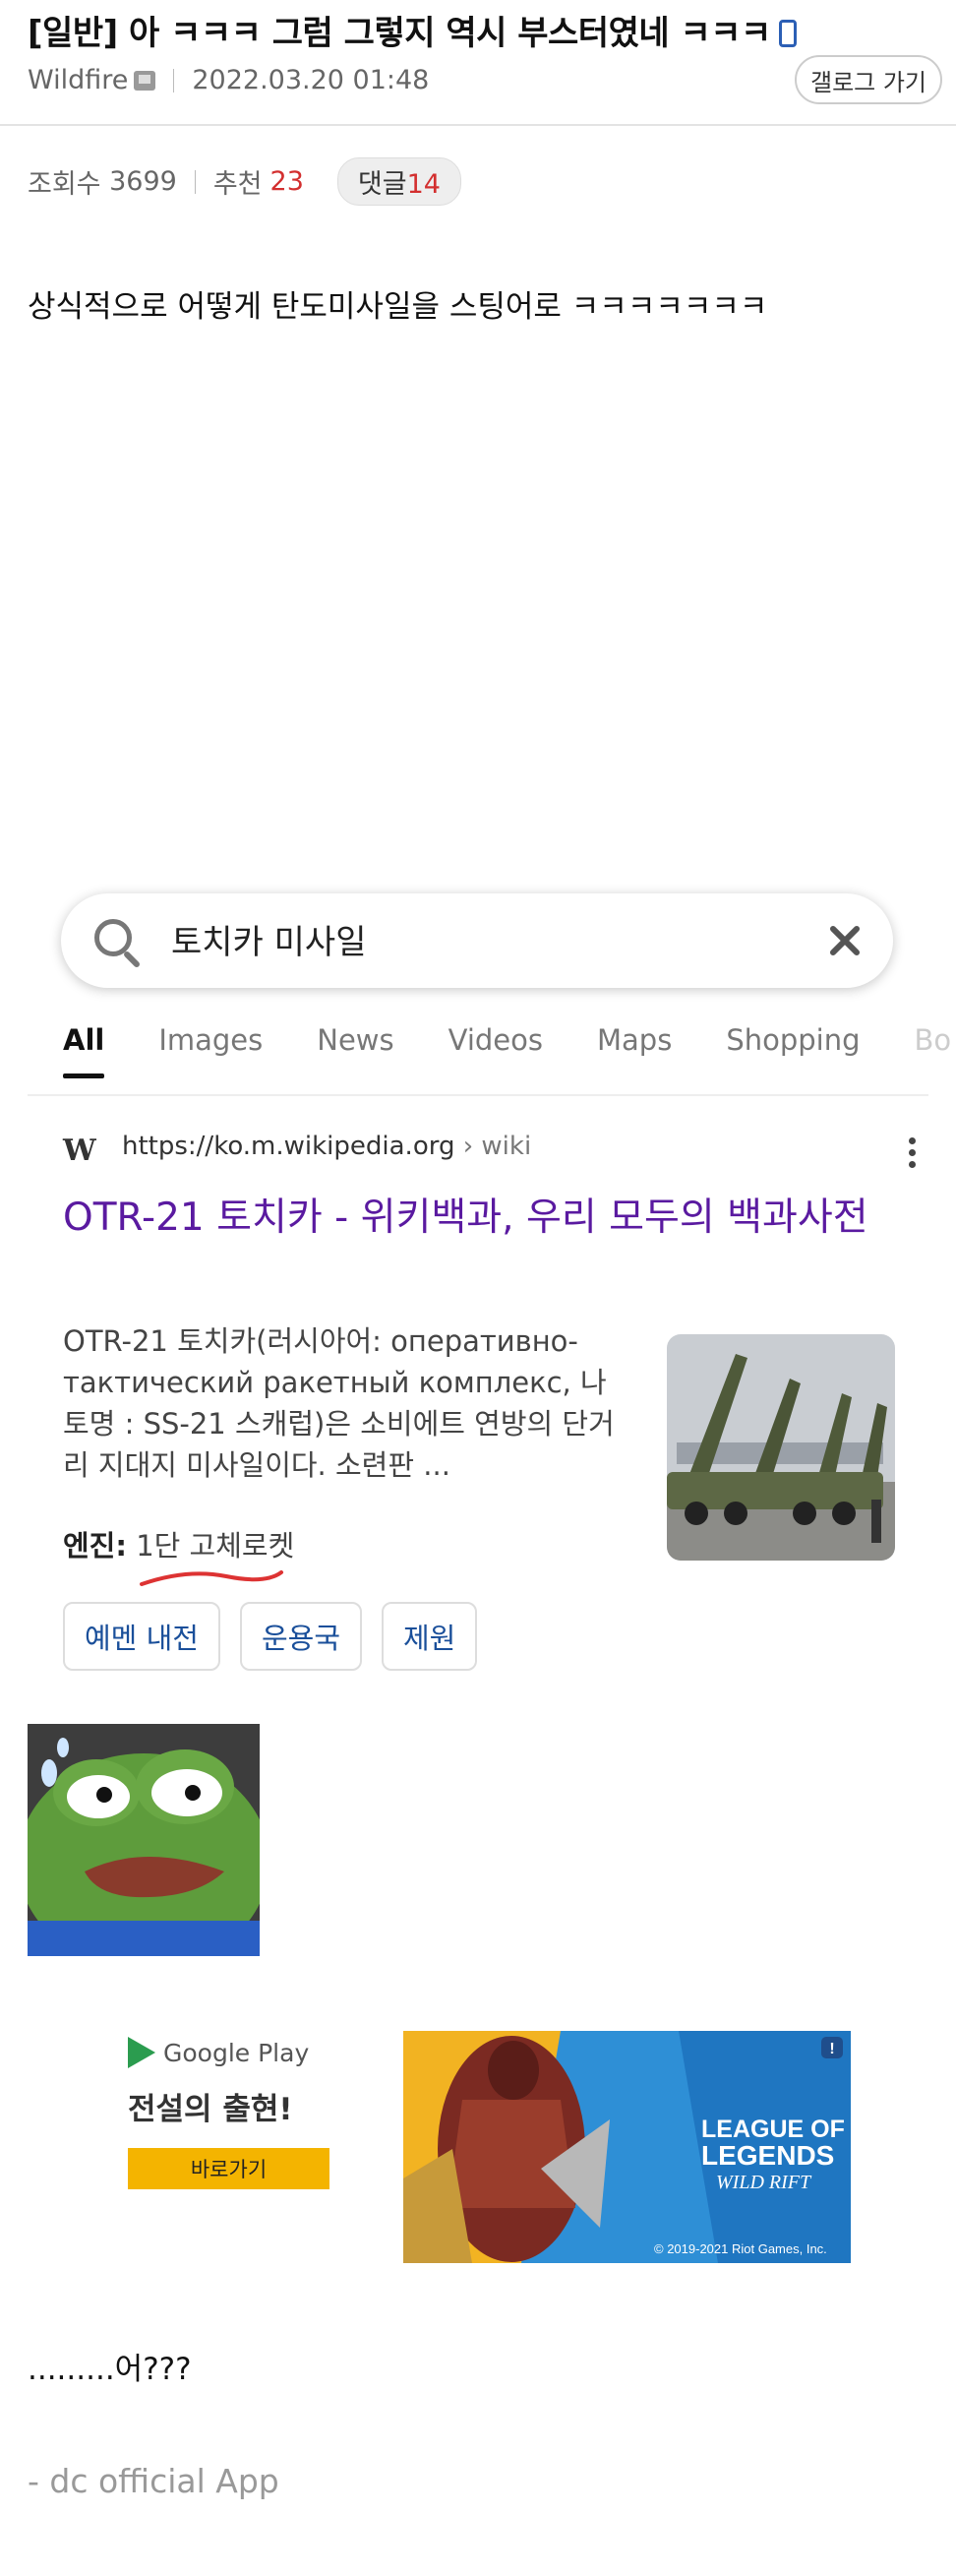 This screenshot has height=2576, width=956. What do you see at coordinates (78, 80) in the screenshot?
I see `author-name: Wildfire` at bounding box center [78, 80].